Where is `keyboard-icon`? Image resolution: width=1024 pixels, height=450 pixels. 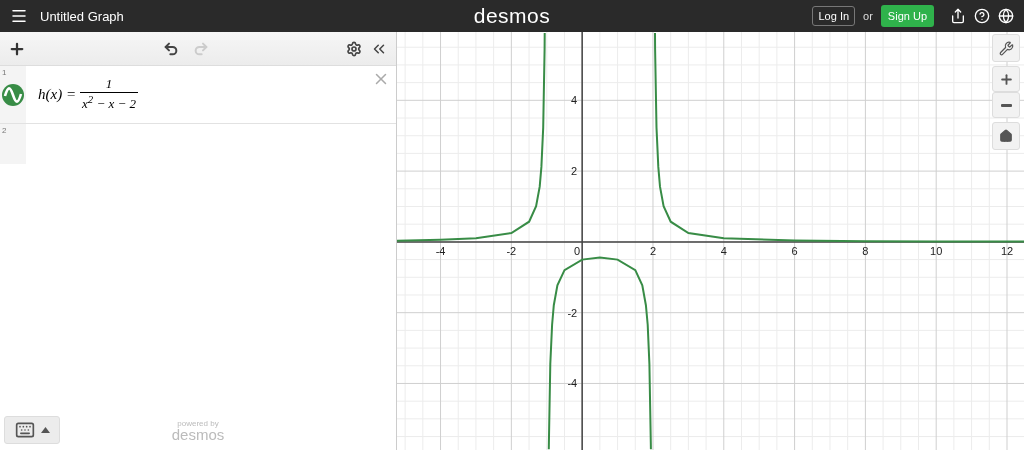 keyboard-icon is located at coordinates (24, 430).